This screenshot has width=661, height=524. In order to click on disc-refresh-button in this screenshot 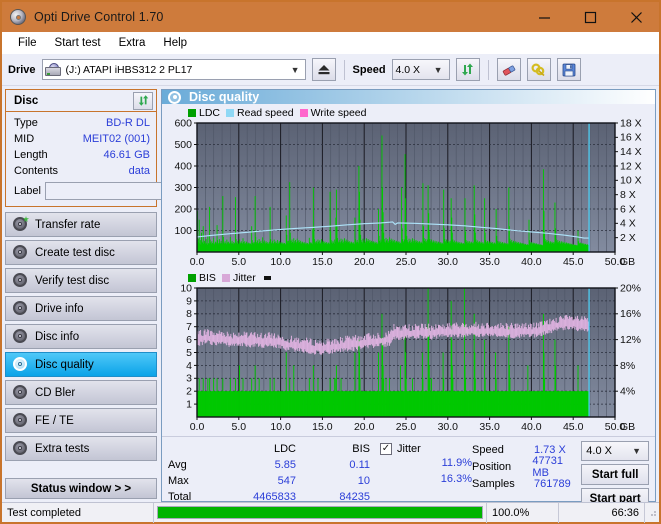, I will do `click(143, 100)`.